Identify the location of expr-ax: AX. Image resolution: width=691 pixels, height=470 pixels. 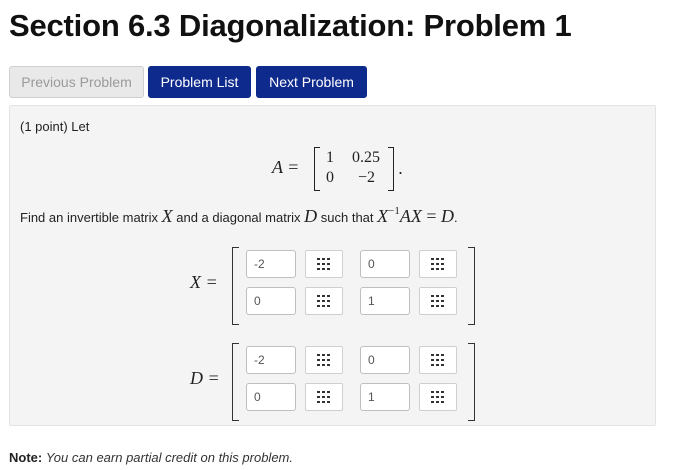
(410, 216).